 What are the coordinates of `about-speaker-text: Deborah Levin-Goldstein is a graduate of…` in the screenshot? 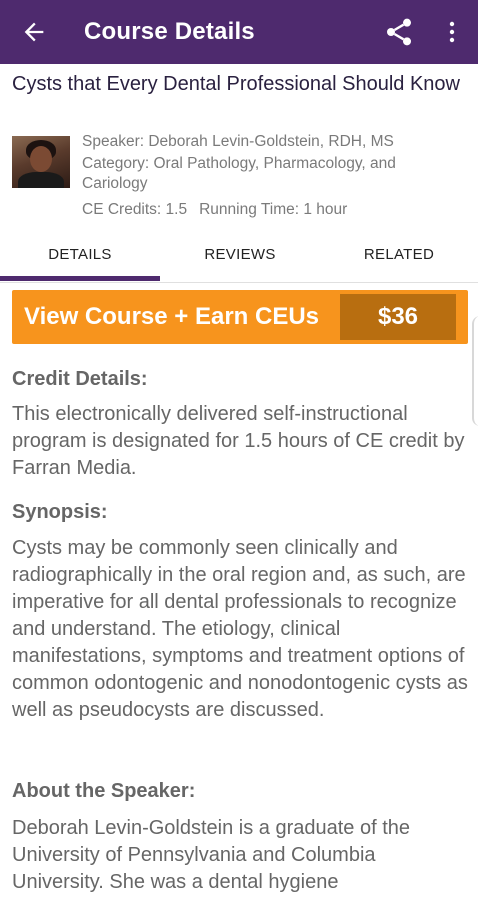 It's located at (211, 855).